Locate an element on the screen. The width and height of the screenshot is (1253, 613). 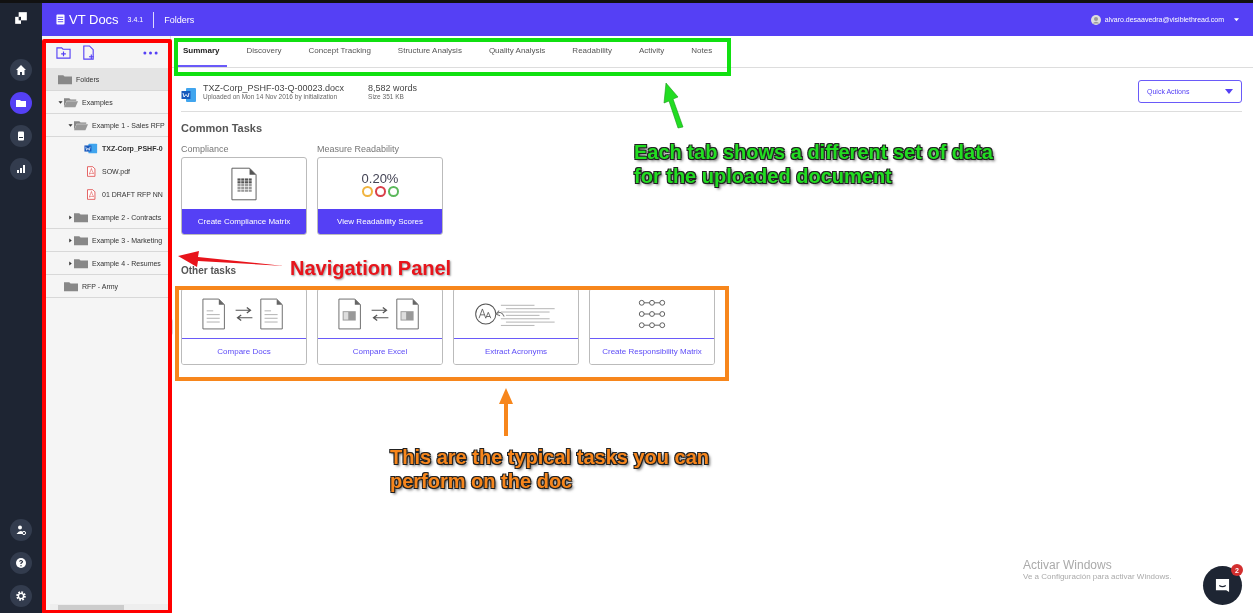
card-caption: Compliance is located at coordinates (205, 149).